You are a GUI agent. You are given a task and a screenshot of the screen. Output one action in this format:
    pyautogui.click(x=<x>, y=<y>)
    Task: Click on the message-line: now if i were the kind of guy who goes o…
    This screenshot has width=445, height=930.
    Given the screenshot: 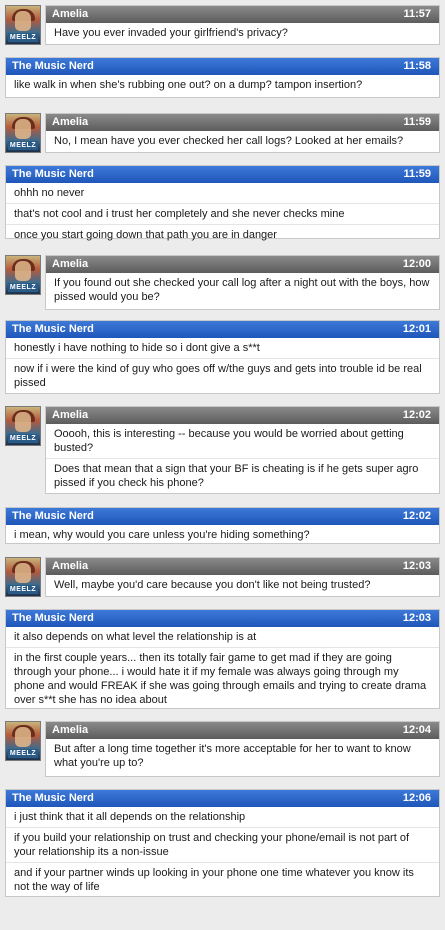 What is the action you would take?
    pyautogui.click(x=222, y=375)
    